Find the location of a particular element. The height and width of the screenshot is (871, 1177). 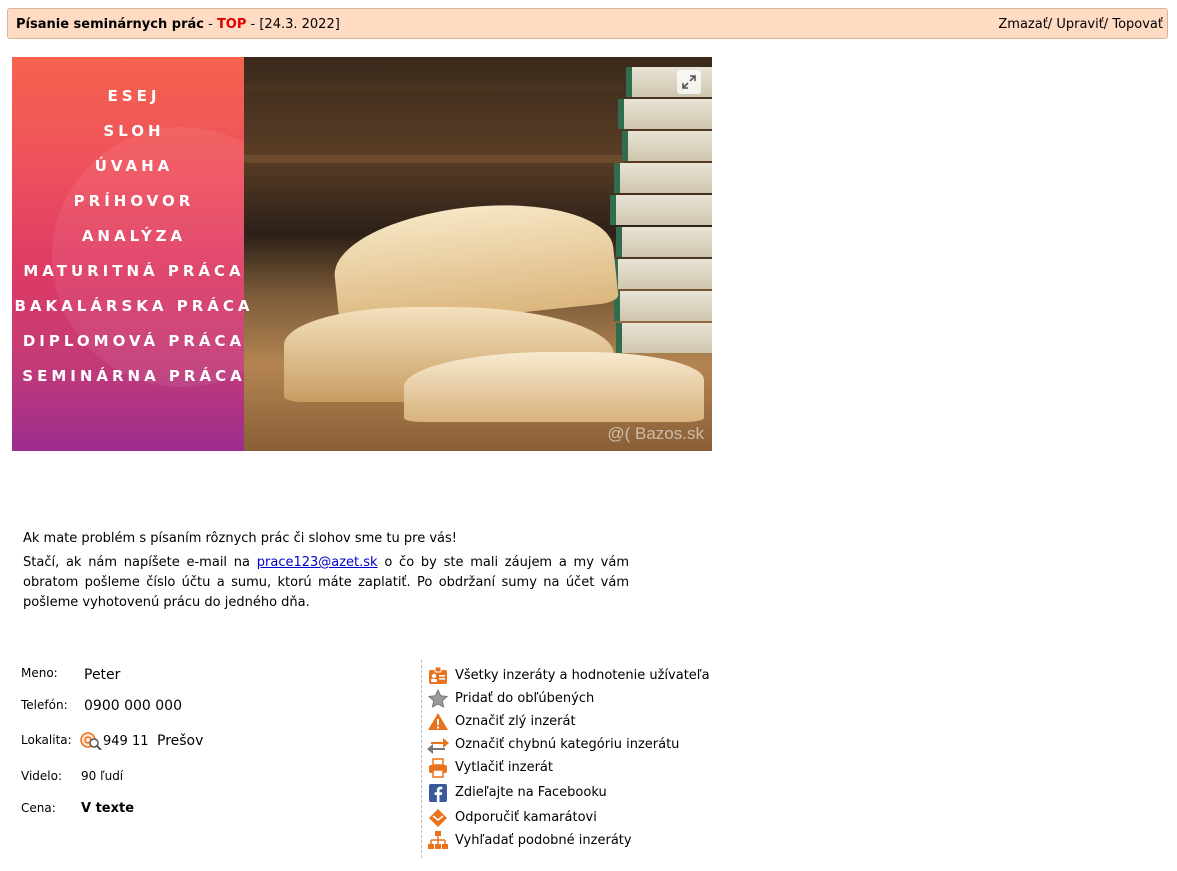

sitemap-icon is located at coordinates (438, 840).